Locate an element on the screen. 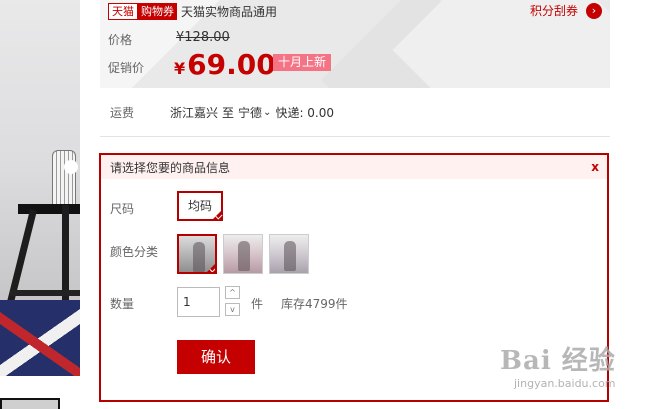 This screenshot has width=653, height=409. increase-icon: ^ is located at coordinates (232, 292).